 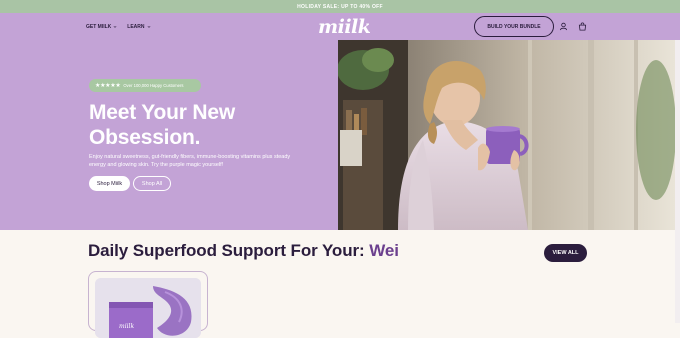 What do you see at coordinates (677, 181) in the screenshot?
I see `scrollbar` at bounding box center [677, 181].